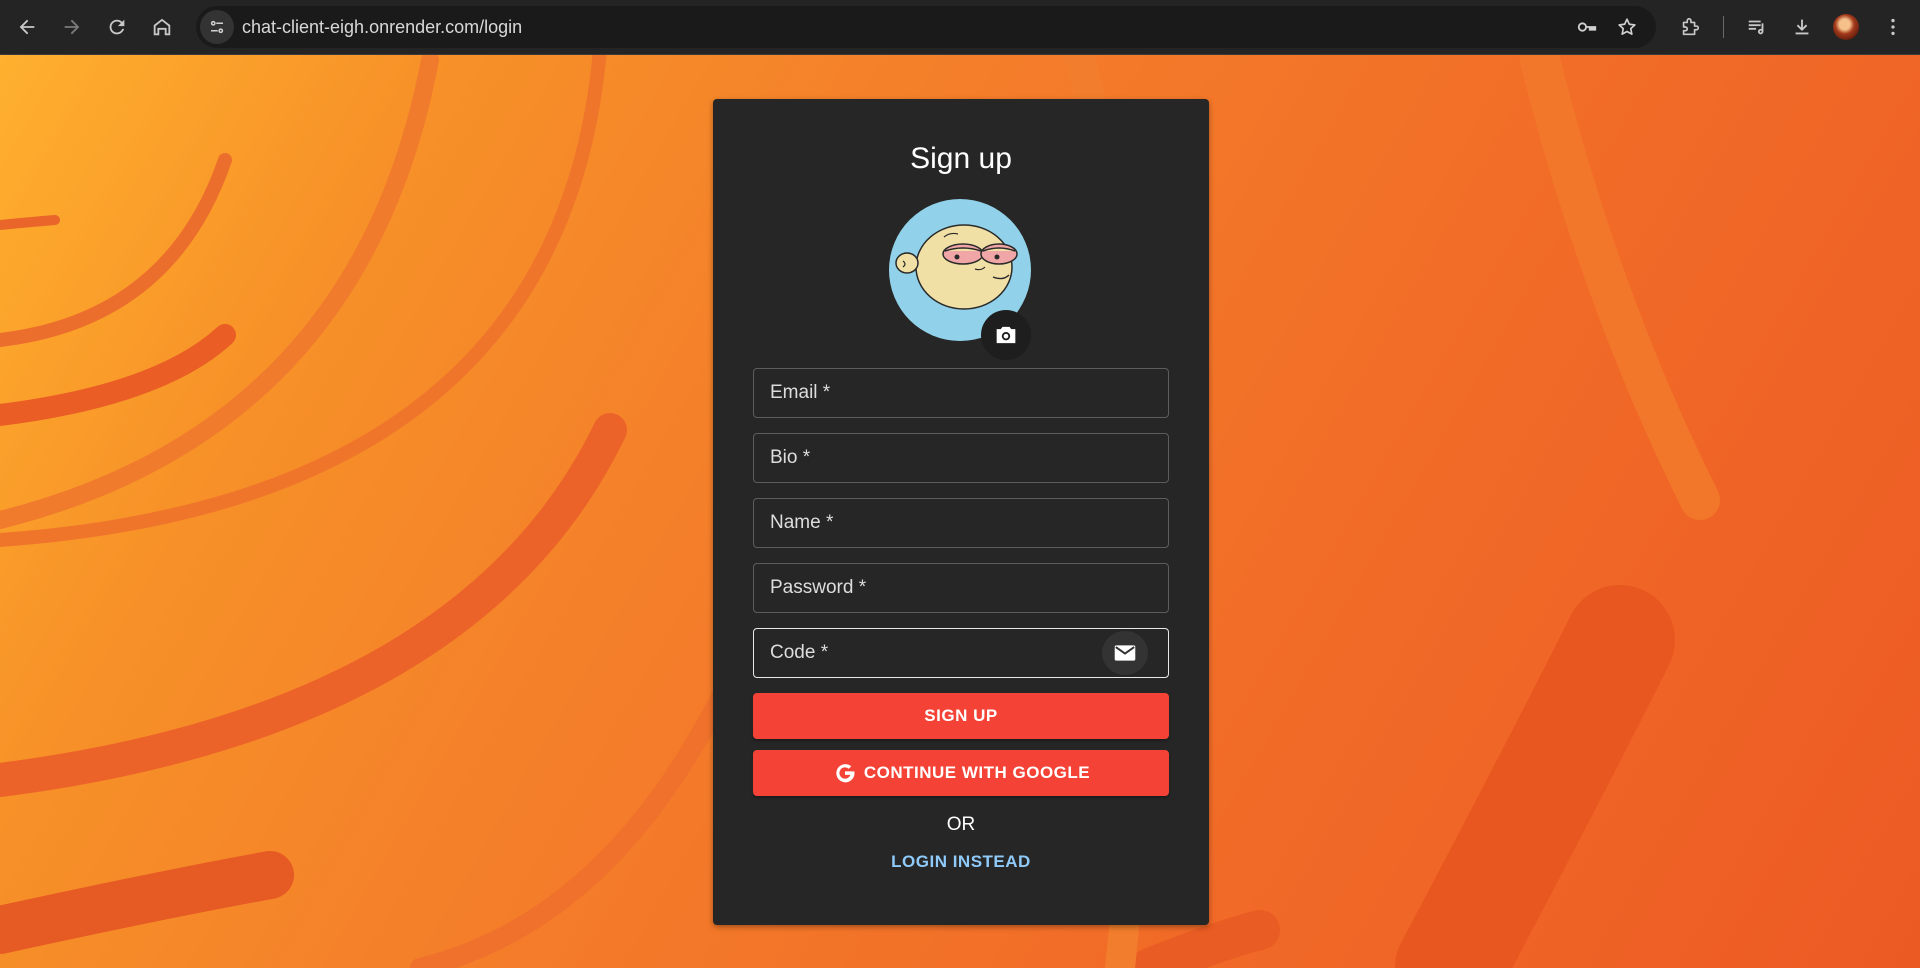 This screenshot has width=1920, height=968. Describe the element at coordinates (961, 824) in the screenshot. I see `or-separator: OR` at that location.